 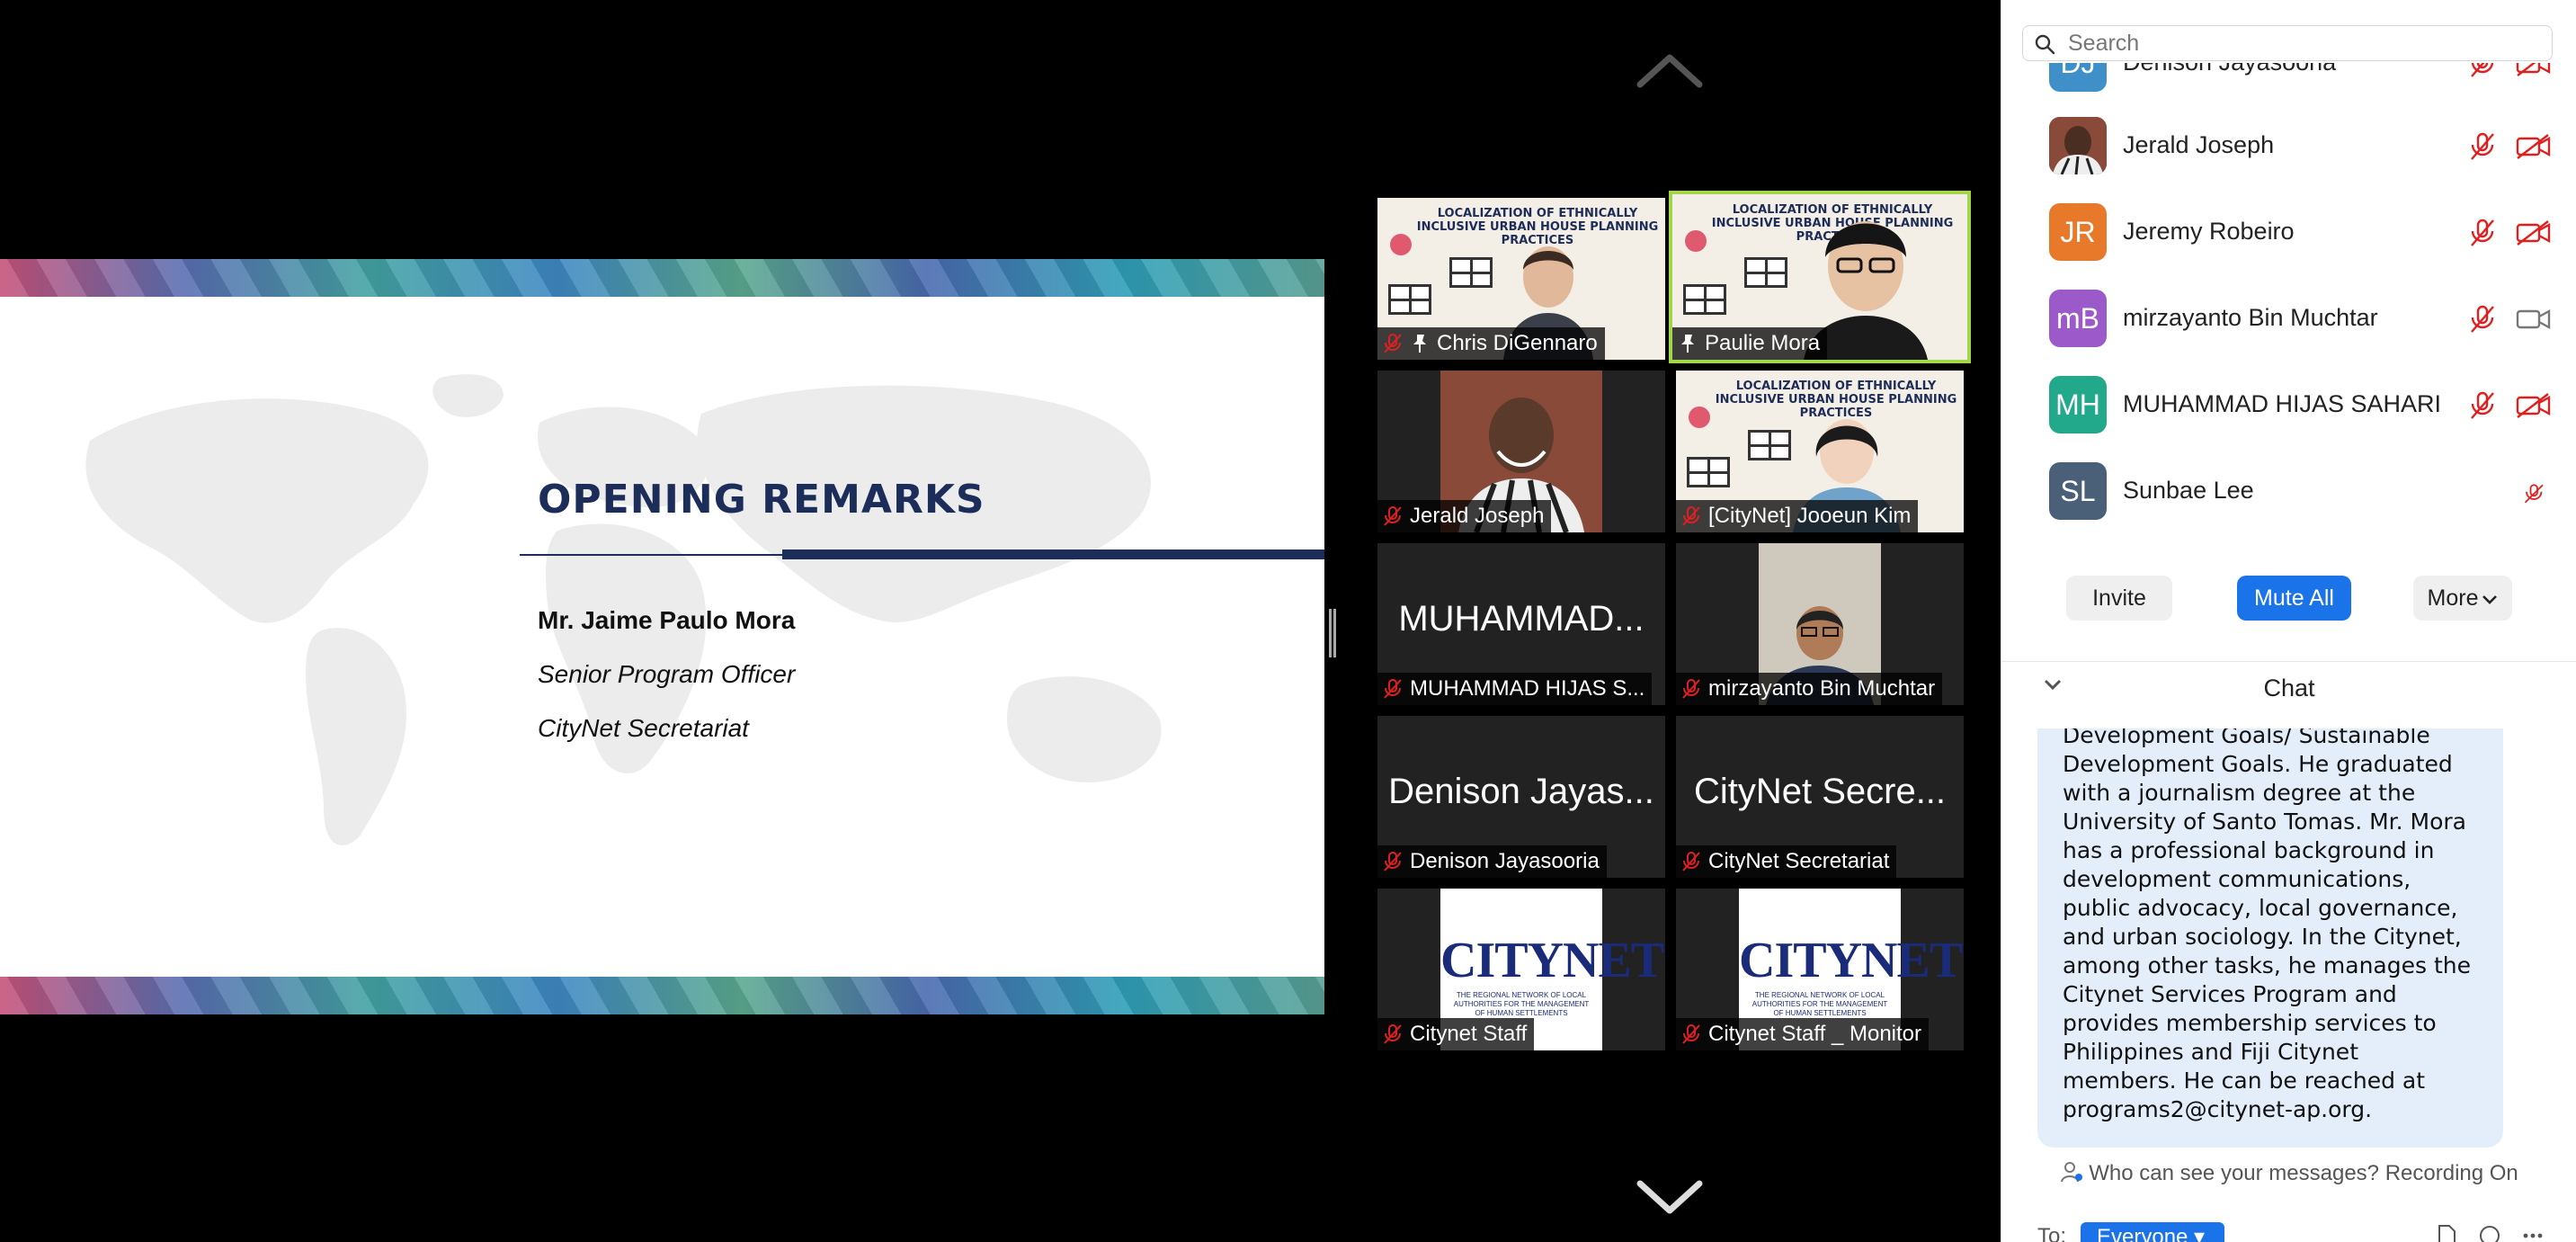 I want to click on chat-recipient-row: To: Everyone ▾, so click(x=2288, y=1231).